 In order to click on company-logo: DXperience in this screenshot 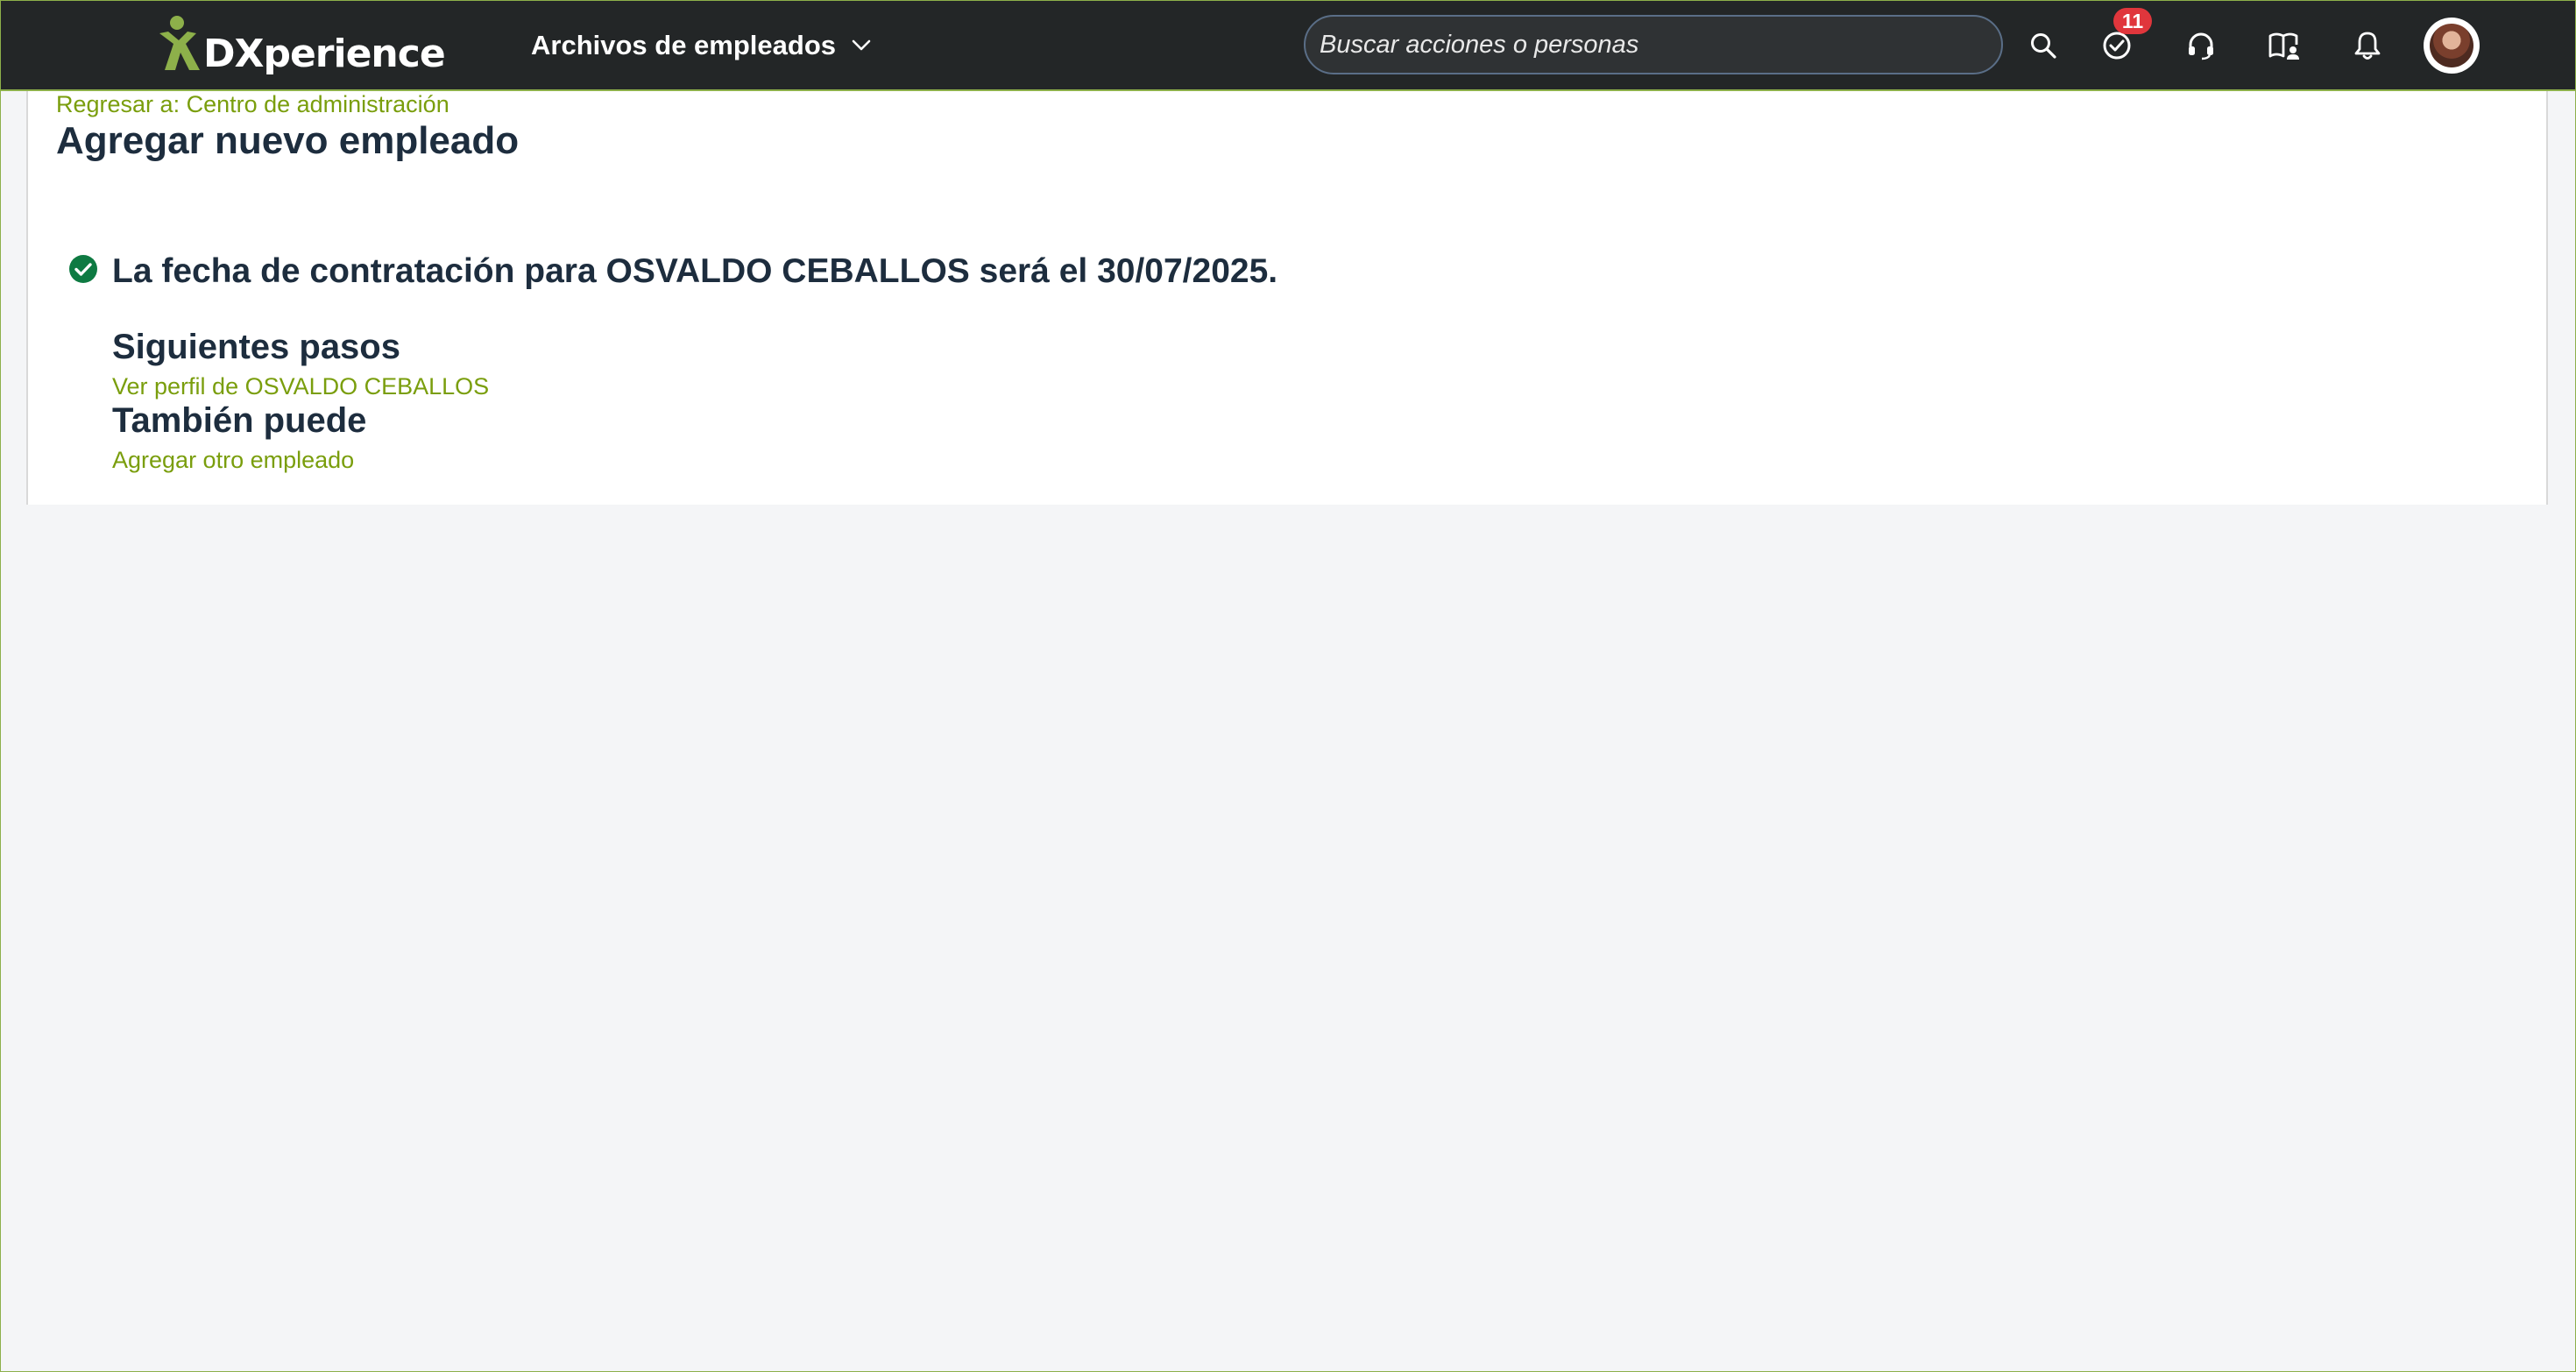, I will do `click(301, 46)`.